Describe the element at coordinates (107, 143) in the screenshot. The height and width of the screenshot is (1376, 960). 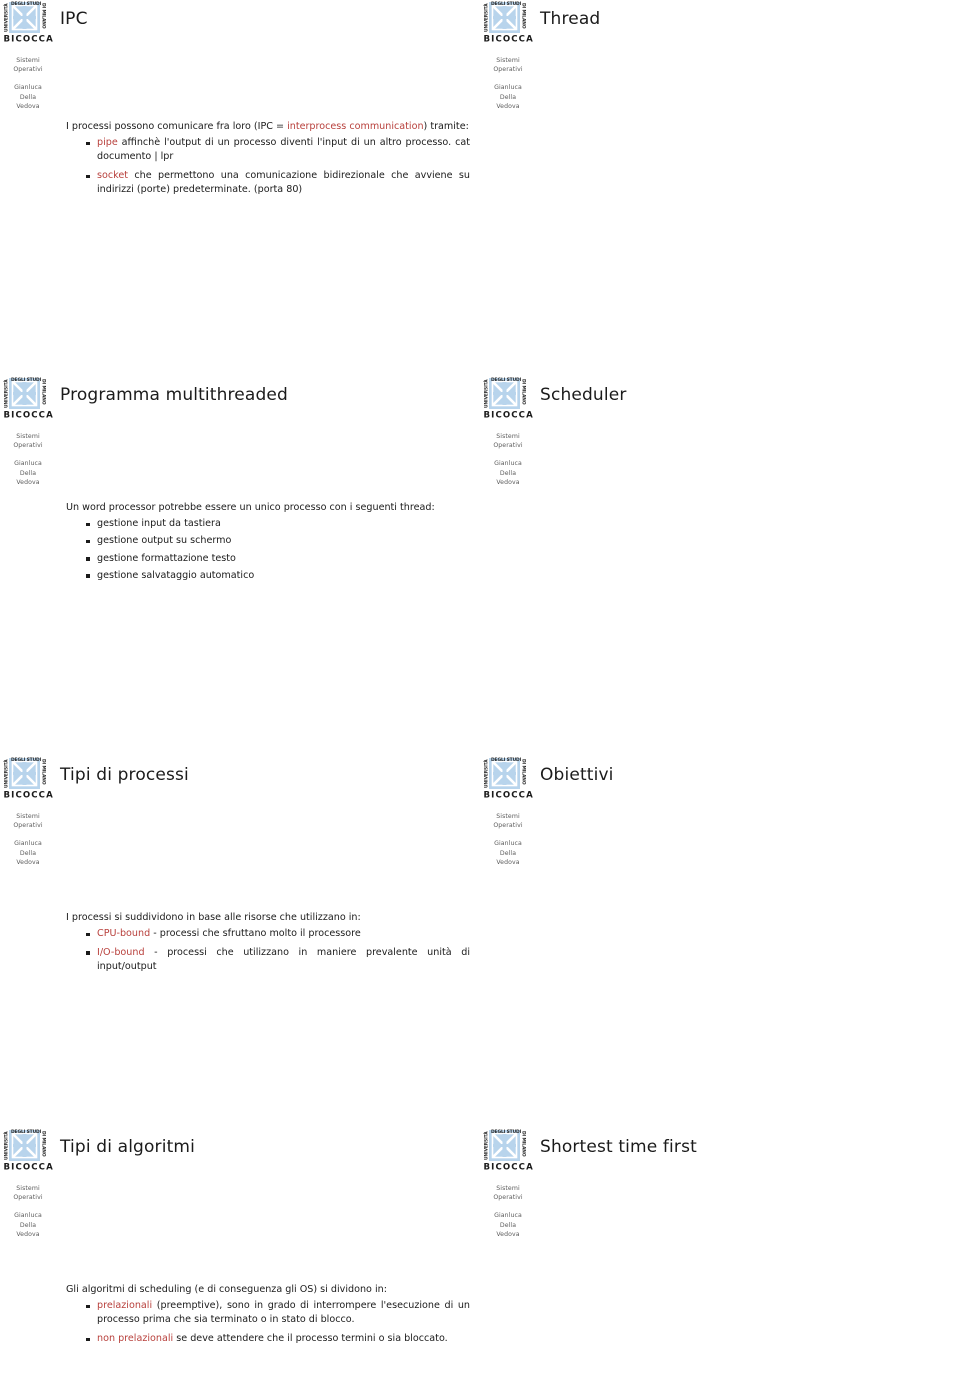
I see `item-accent-term: pipe` at that location.